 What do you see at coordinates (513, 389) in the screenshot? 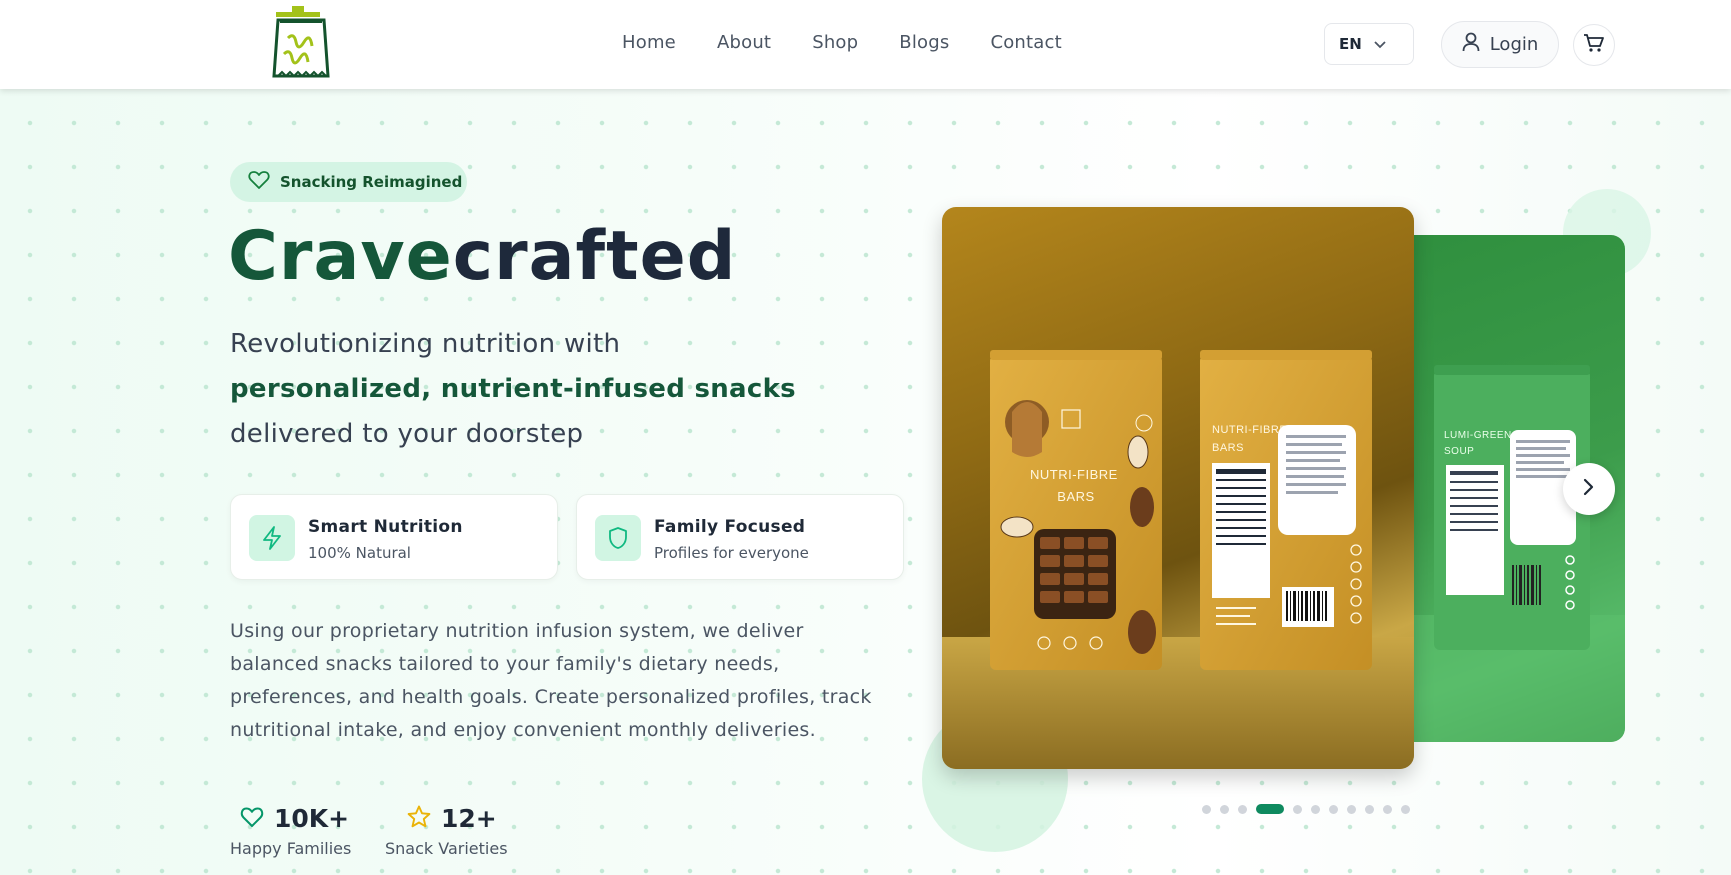
I see `lead-text-highlight: personalized, nutrient-infused snacks` at bounding box center [513, 389].